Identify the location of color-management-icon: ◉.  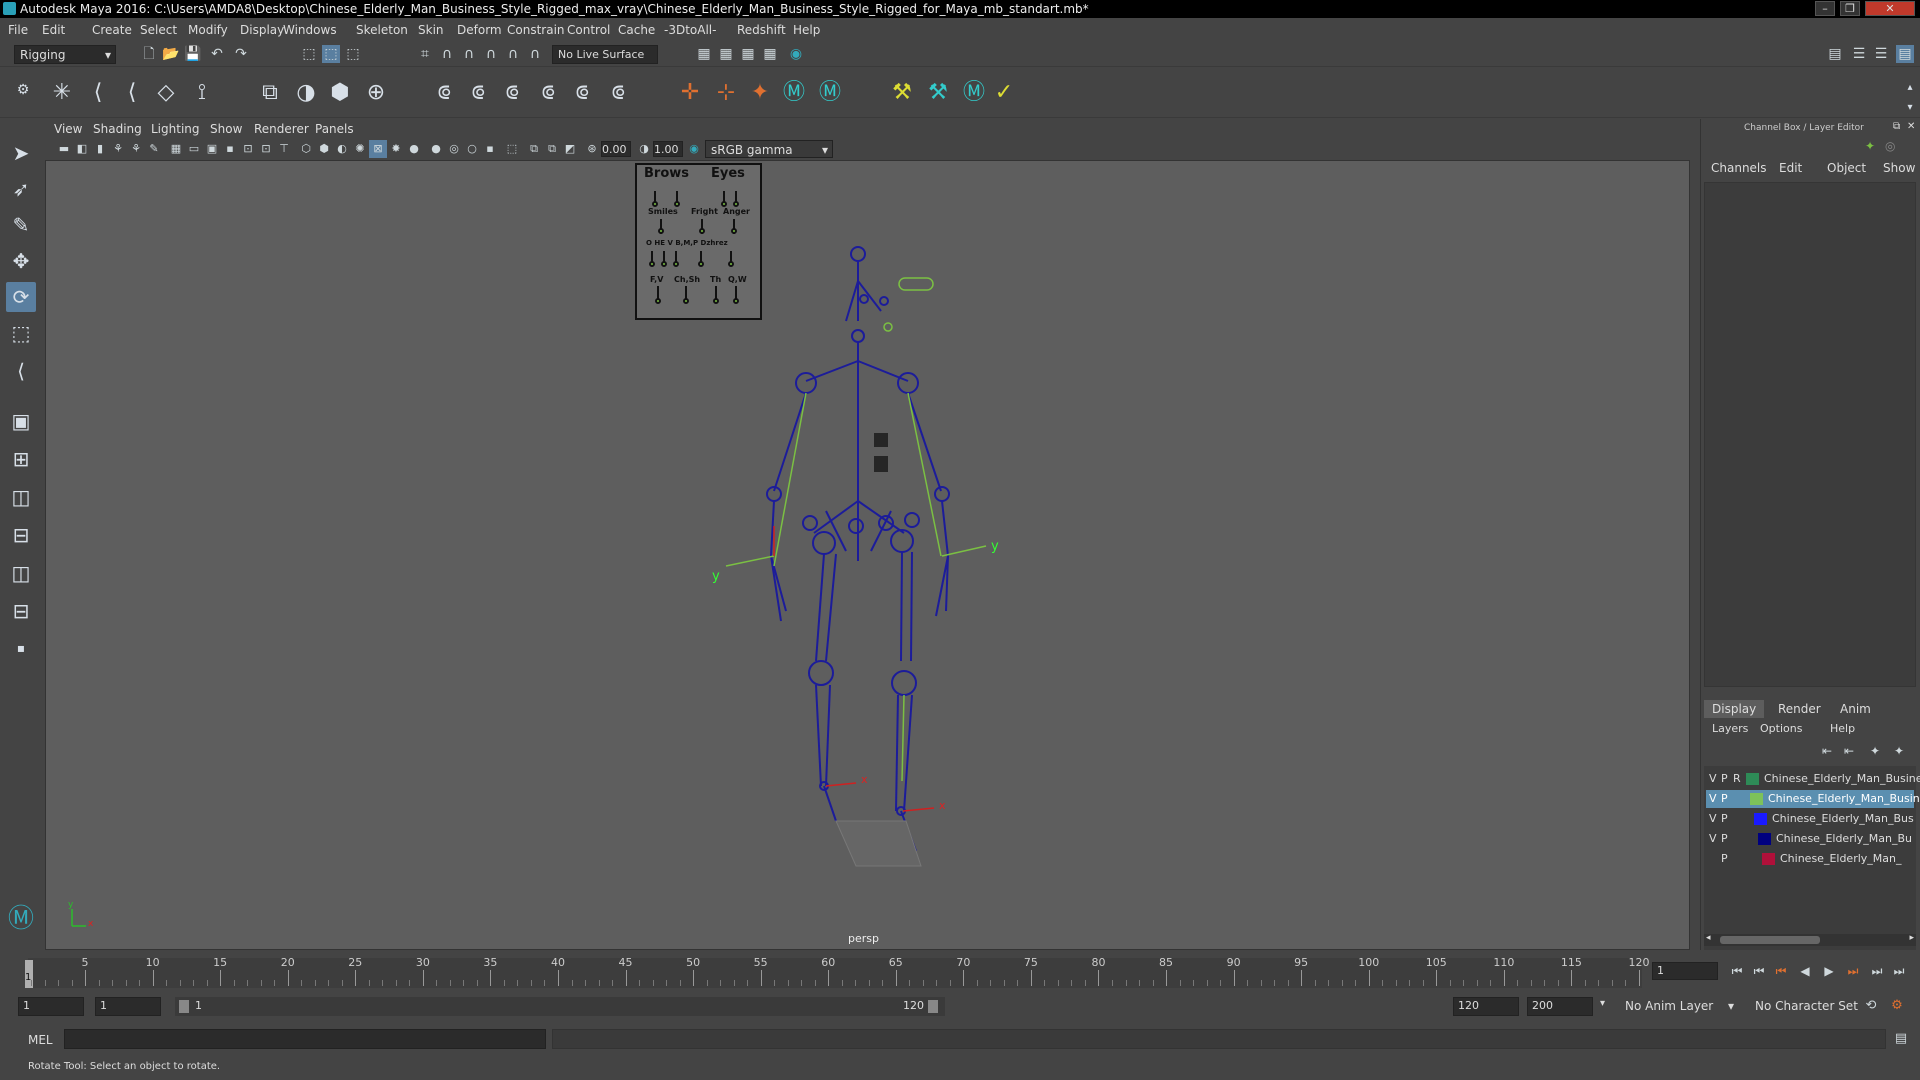
(694, 149).